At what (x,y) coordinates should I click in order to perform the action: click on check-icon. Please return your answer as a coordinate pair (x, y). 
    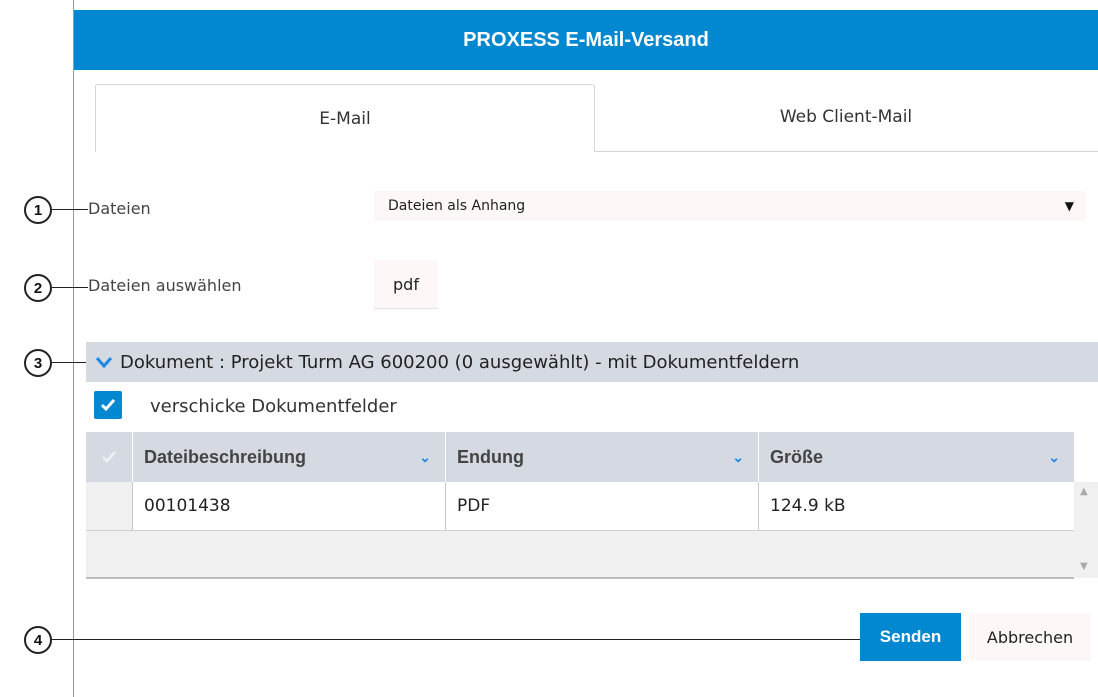
    Looking at the image, I should click on (109, 457).